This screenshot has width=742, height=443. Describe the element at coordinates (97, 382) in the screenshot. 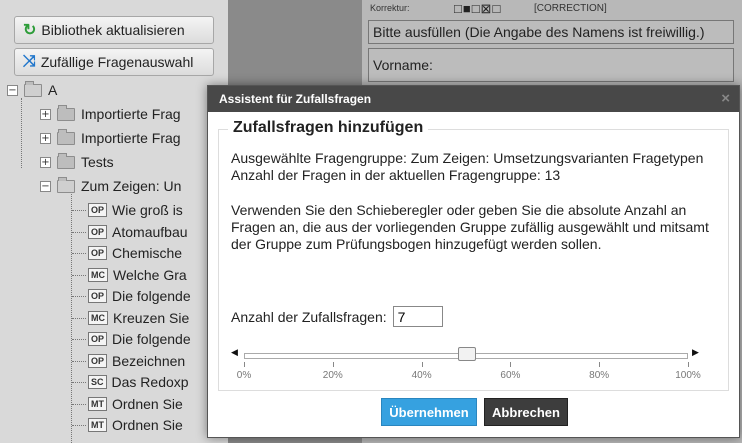

I see `question-type-badge: SC` at that location.